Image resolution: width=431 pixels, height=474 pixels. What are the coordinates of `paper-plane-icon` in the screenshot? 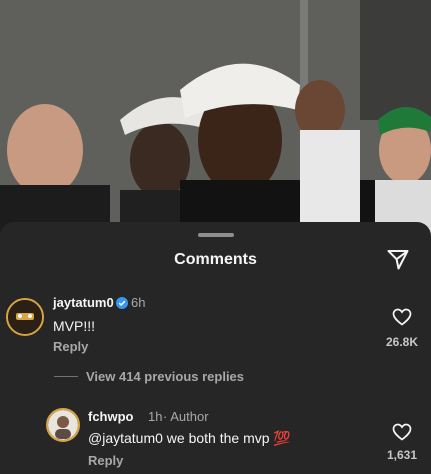 It's located at (398, 260).